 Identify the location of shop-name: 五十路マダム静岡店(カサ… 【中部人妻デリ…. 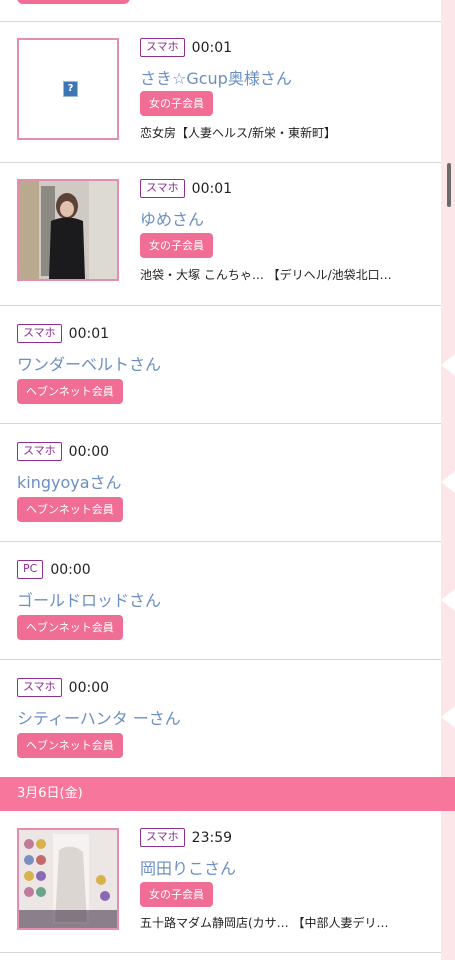
(264, 922).